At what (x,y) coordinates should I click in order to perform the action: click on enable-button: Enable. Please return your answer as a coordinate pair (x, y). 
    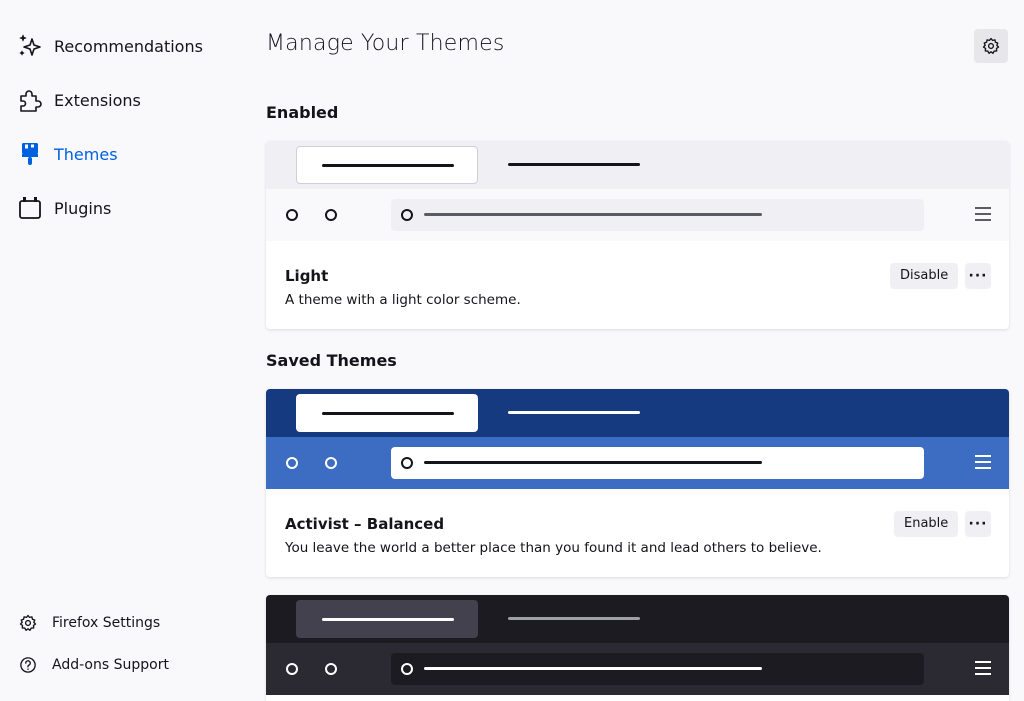
    Looking at the image, I should click on (926, 524).